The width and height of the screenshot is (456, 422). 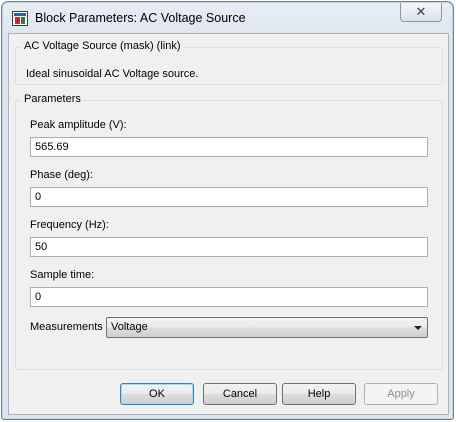 What do you see at coordinates (401, 394) in the screenshot?
I see `apply-button: Apply` at bounding box center [401, 394].